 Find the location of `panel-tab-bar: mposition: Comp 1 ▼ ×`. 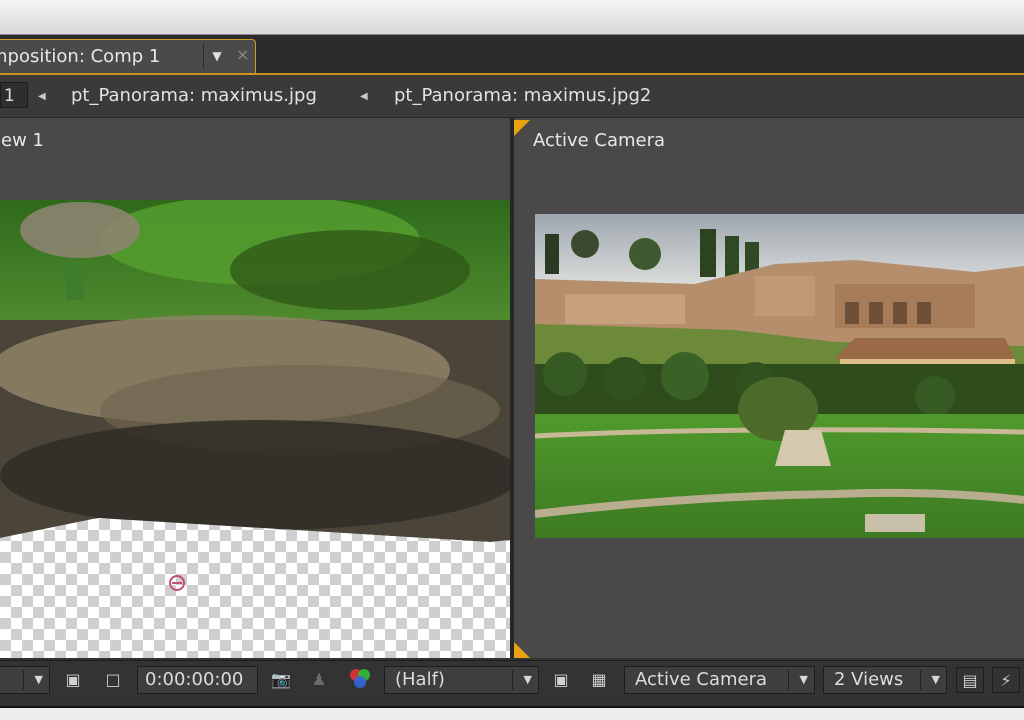

panel-tab-bar: mposition: Comp 1 ▼ × is located at coordinates (512, 55).